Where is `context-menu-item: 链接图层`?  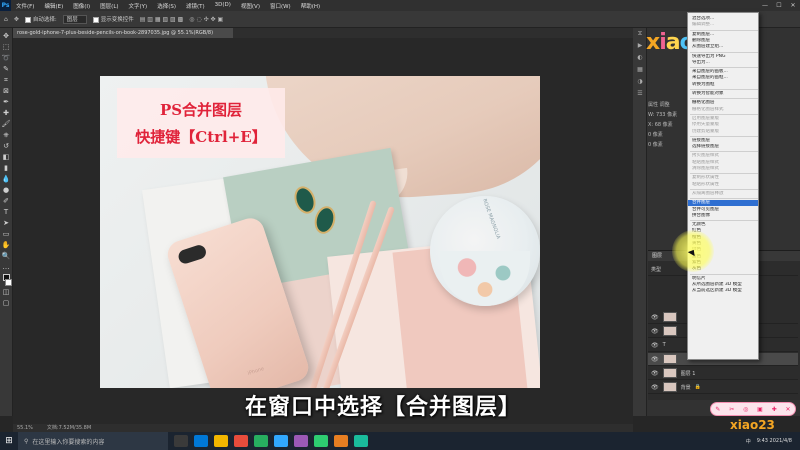
context-menu-item: 链接图层 is located at coordinates (725, 141).